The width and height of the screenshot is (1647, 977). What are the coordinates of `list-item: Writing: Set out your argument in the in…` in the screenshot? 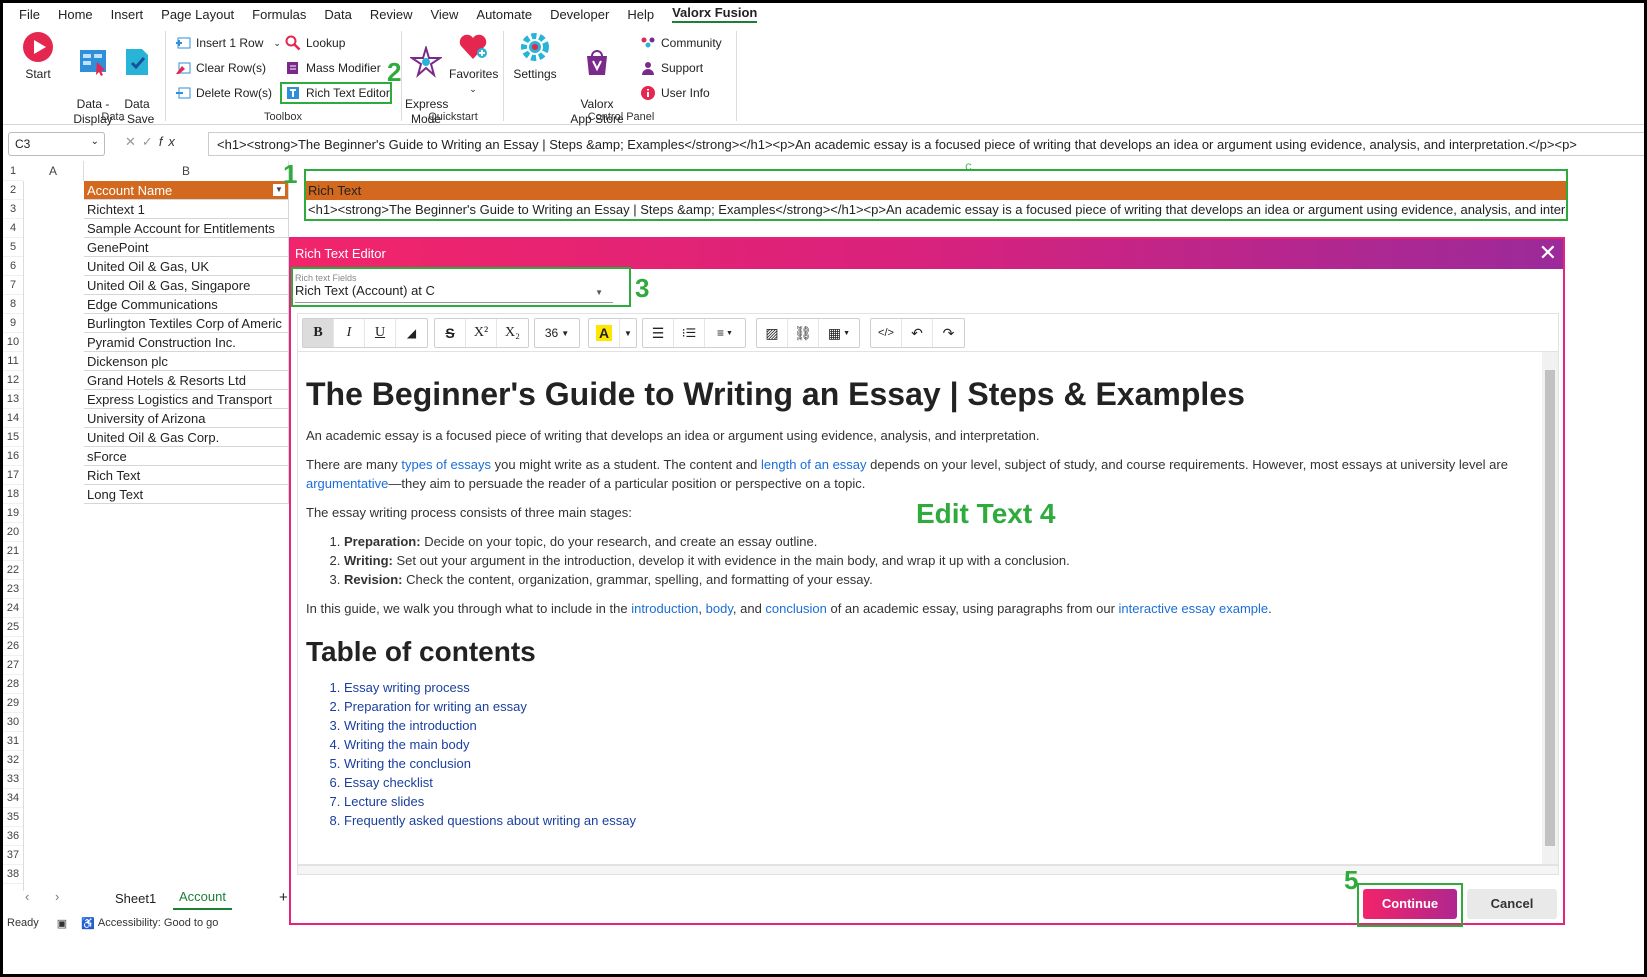 It's located at (936, 560).